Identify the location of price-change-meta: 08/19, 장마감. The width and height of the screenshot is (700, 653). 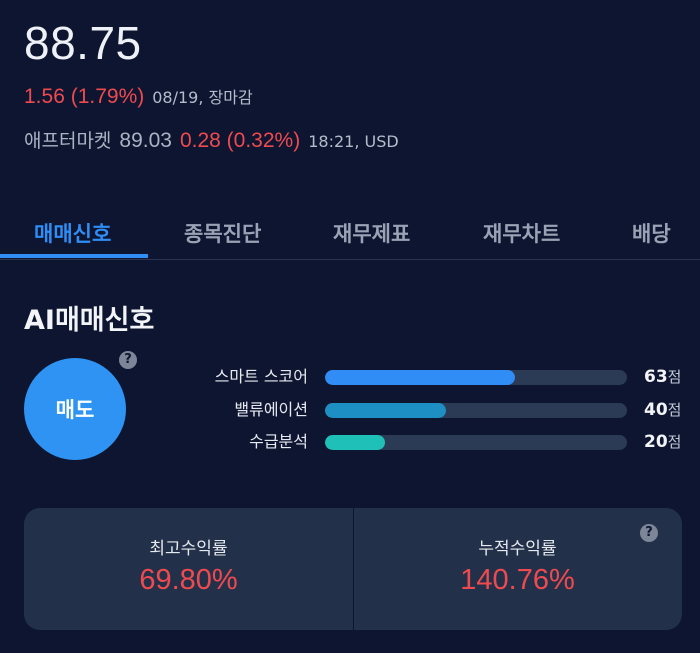
(202, 97).